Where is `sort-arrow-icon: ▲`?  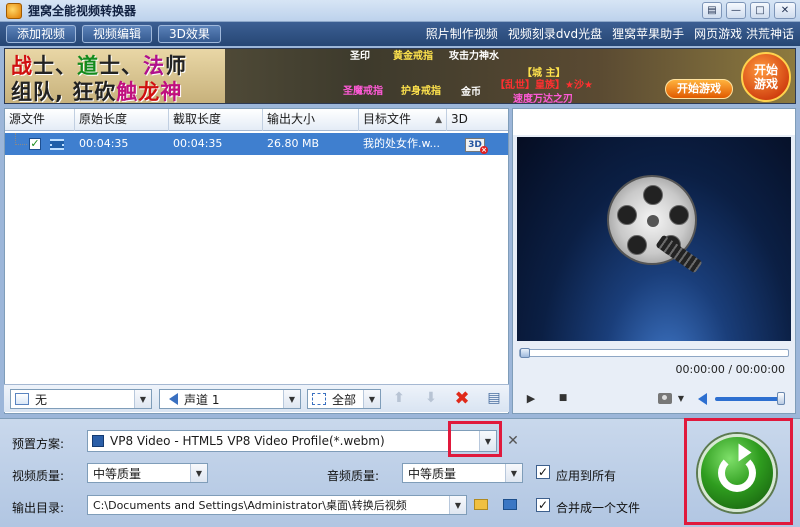
sort-arrow-icon: ▲ is located at coordinates (438, 120).